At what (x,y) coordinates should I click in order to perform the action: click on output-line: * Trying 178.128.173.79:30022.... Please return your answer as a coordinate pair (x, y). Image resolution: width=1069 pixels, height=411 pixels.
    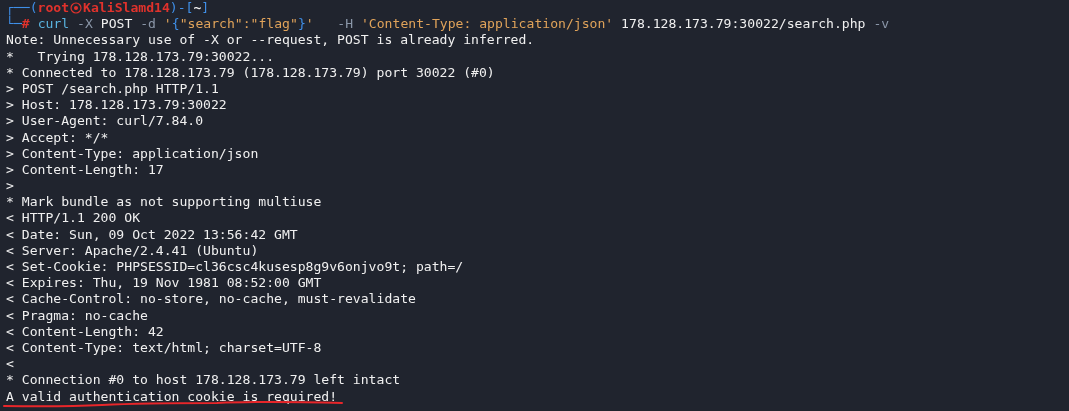
    Looking at the image, I should click on (140, 56).